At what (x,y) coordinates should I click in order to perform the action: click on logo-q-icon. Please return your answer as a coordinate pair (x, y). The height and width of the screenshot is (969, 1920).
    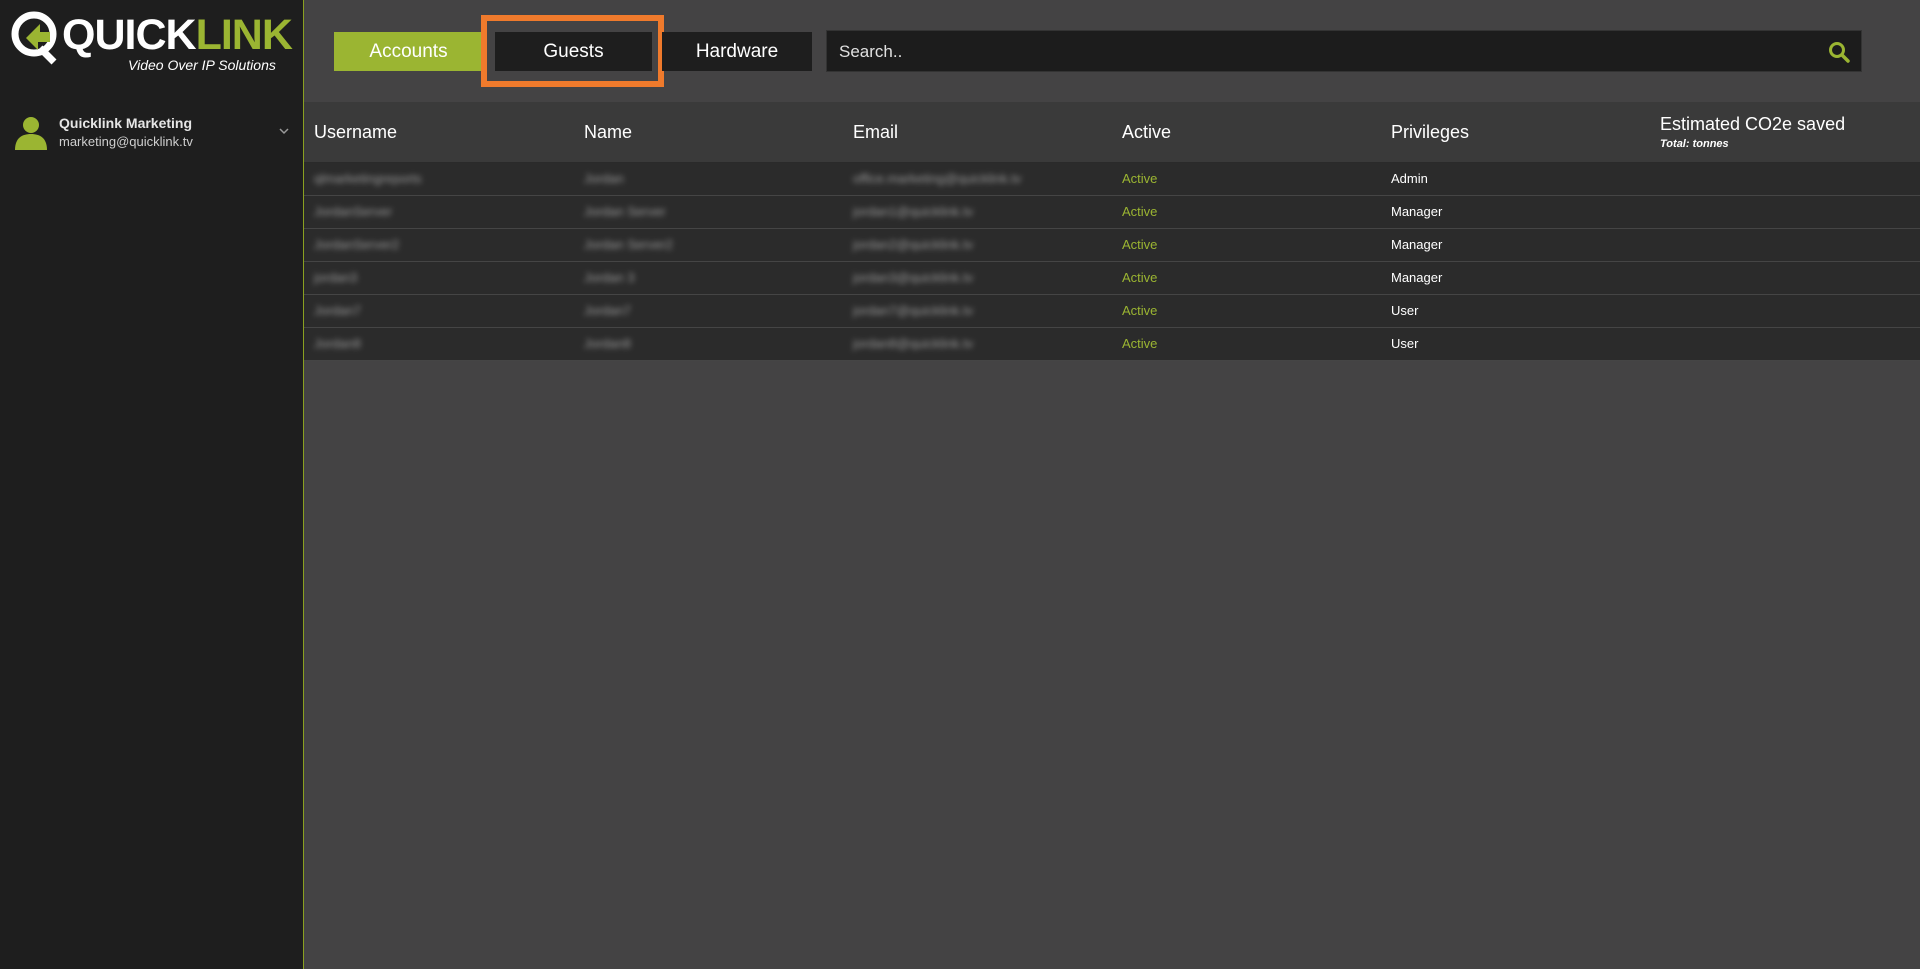
    Looking at the image, I should click on (34, 38).